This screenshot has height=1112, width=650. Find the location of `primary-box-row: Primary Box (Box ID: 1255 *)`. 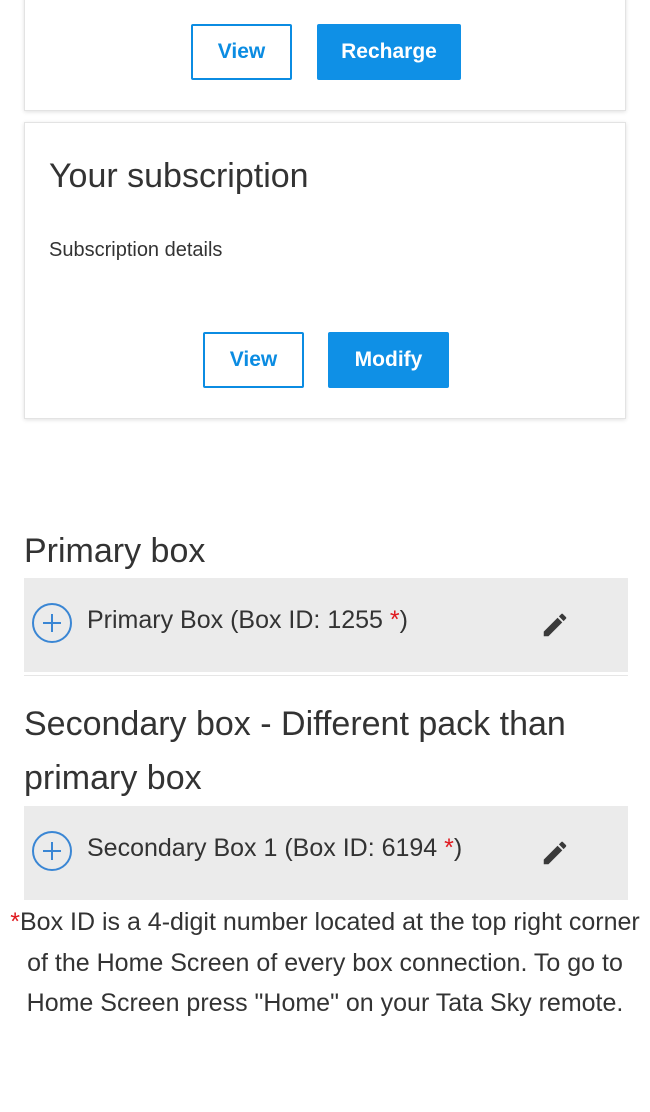

primary-box-row: Primary Box (Box ID: 1255 *) is located at coordinates (326, 625).